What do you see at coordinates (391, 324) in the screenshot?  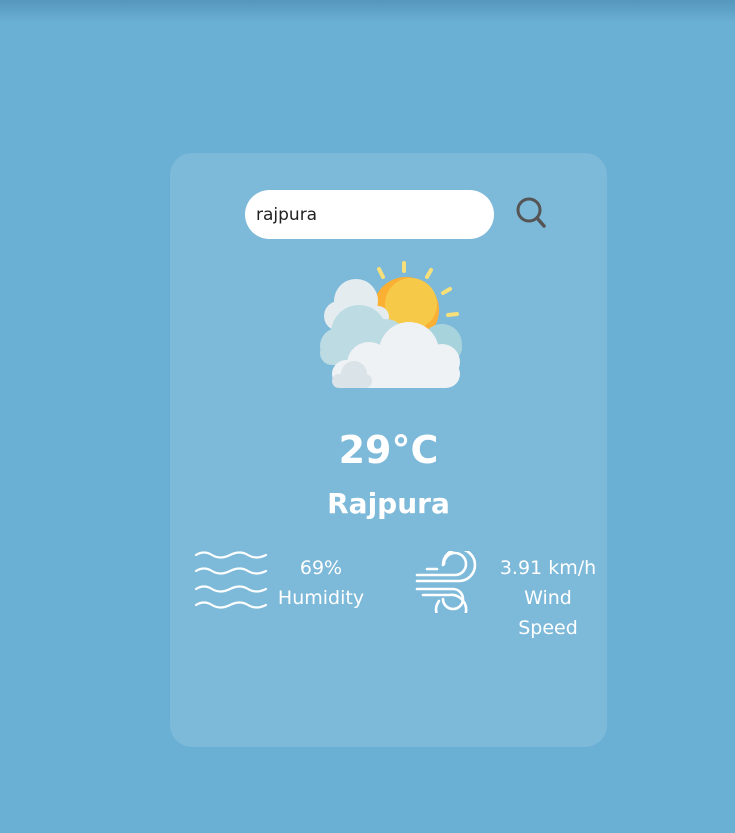 I see `partly-cloudy-sun-icon` at bounding box center [391, 324].